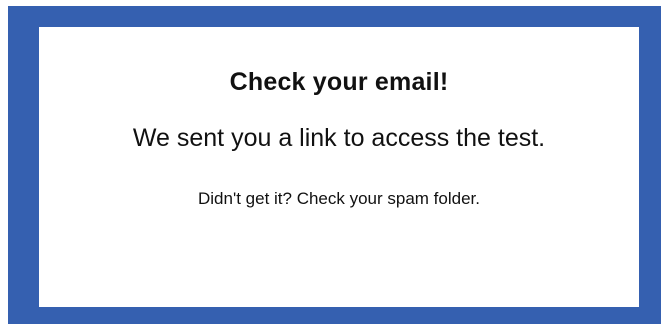 This screenshot has width=661, height=324. What do you see at coordinates (339, 138) in the screenshot?
I see `notice-message: We sent you a link to access the test.` at bounding box center [339, 138].